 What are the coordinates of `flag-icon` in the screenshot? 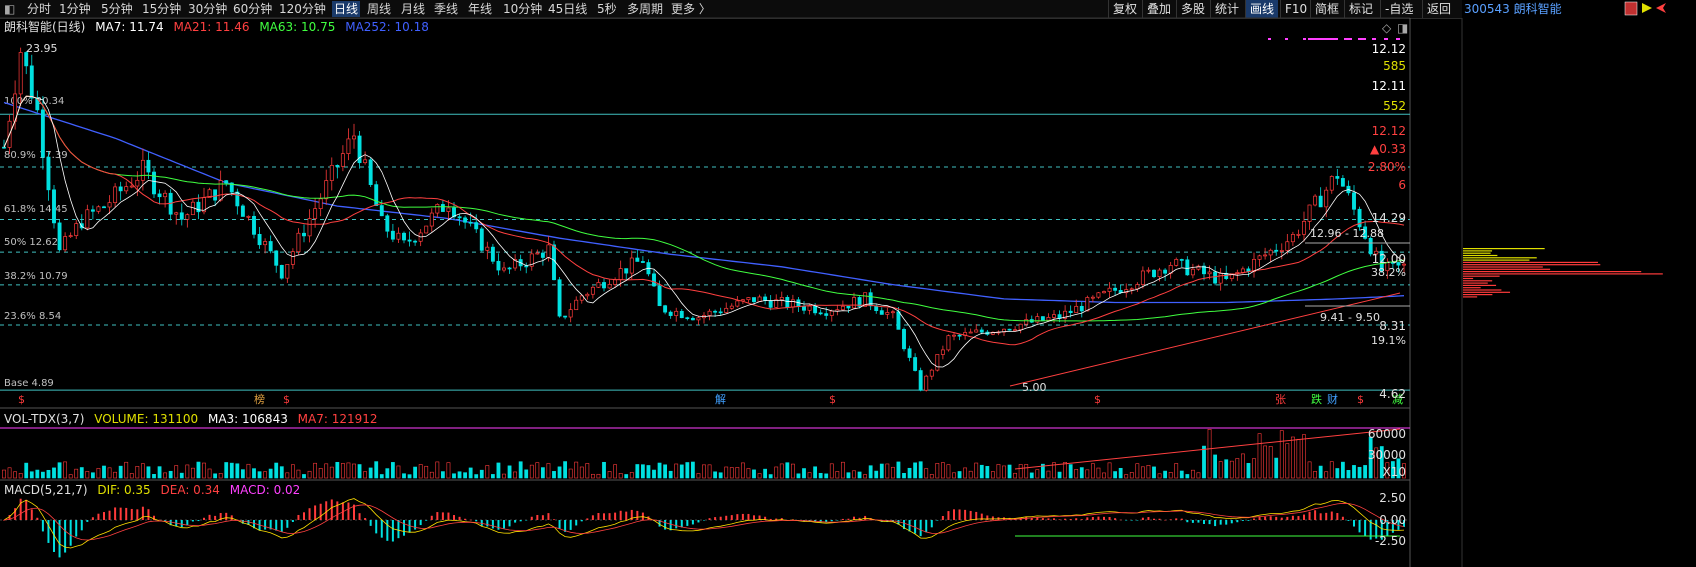 It's located at (1647, 8).